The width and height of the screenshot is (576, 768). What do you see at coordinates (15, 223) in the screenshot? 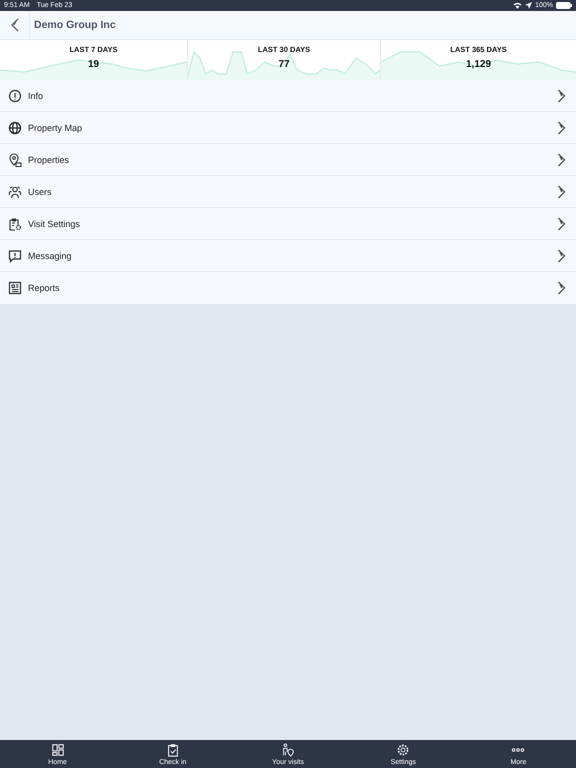
I see `clipboard-gear-icon` at bounding box center [15, 223].